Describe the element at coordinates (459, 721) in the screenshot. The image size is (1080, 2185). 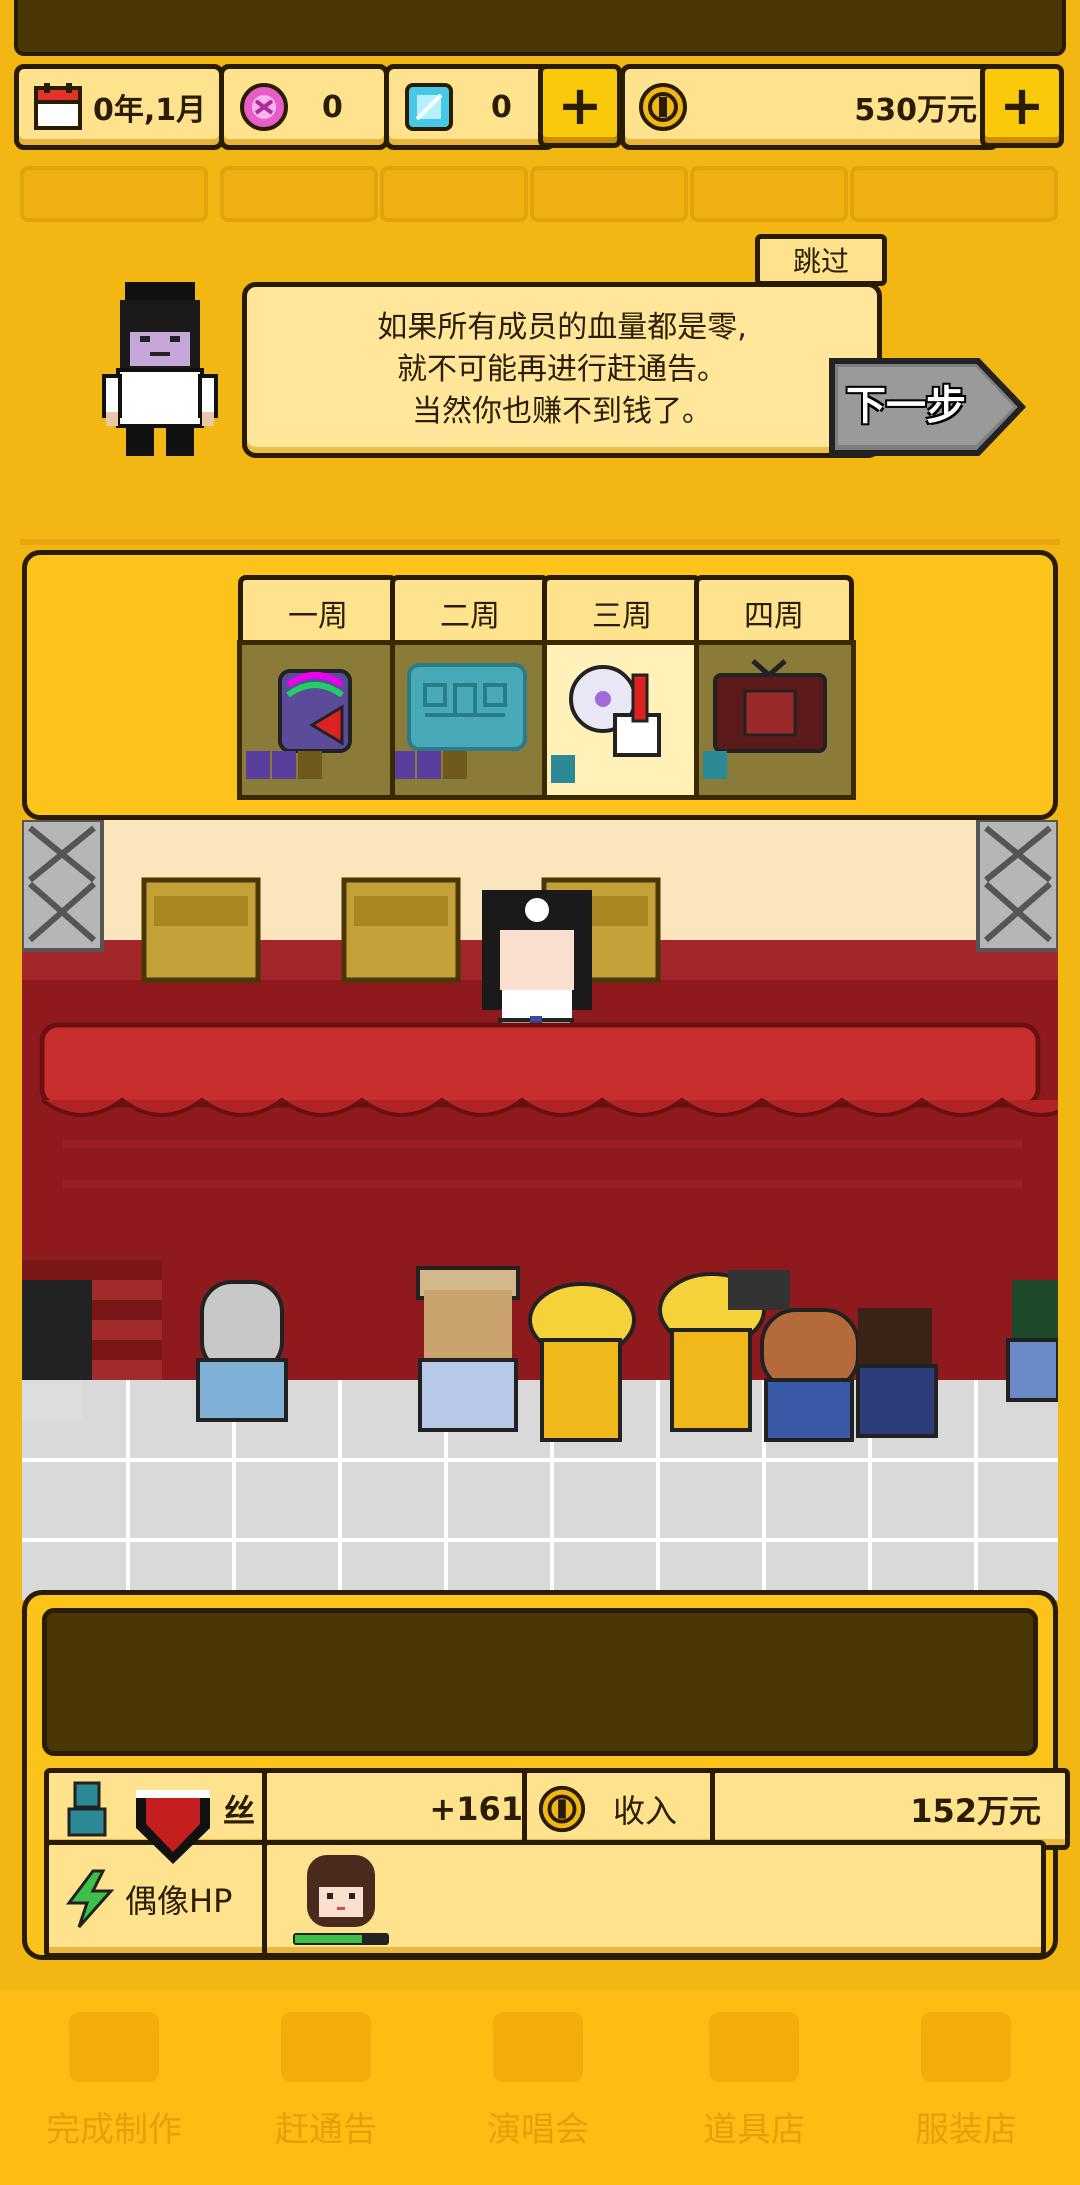
I see `dance-icon` at that location.